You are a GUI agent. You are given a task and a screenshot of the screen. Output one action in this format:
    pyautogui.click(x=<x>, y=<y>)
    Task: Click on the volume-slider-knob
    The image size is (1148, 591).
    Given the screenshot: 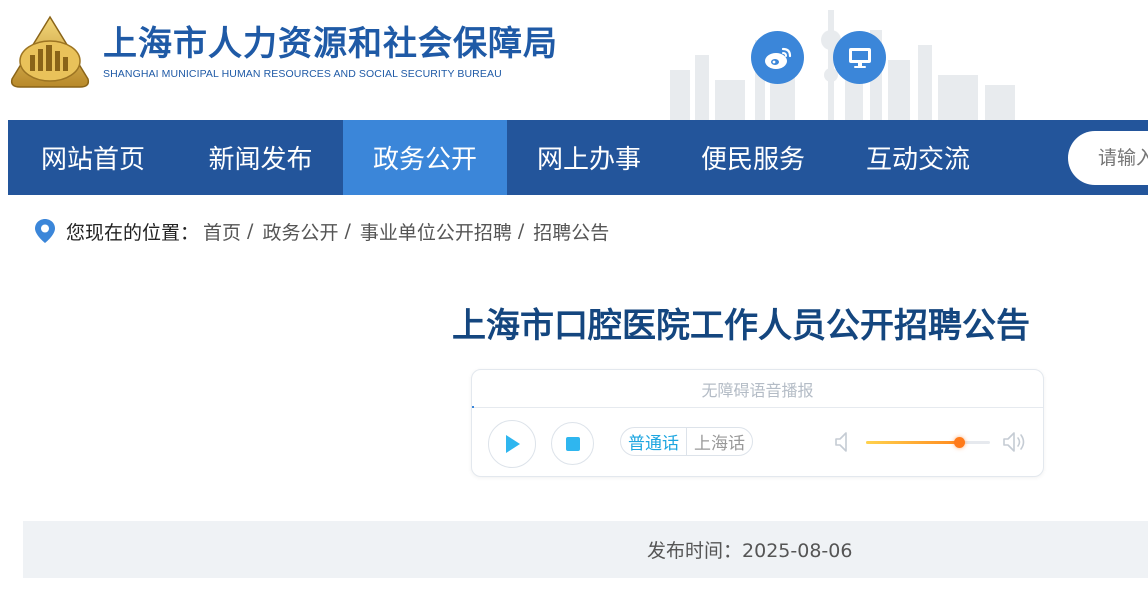 What is the action you would take?
    pyautogui.click(x=959, y=442)
    